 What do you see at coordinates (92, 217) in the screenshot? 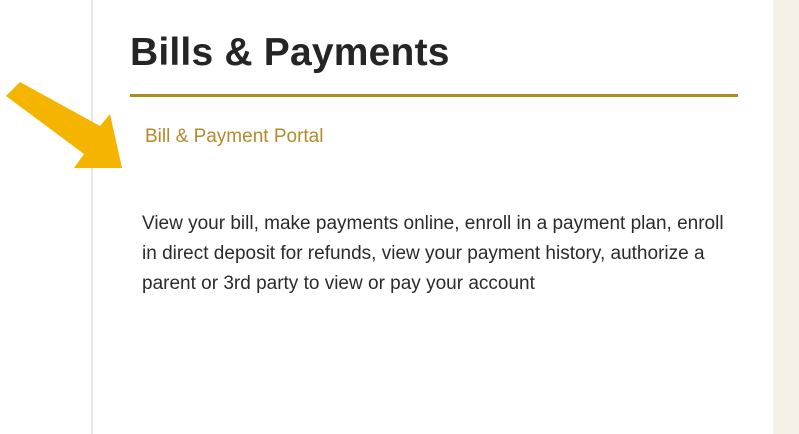
I see `left-divider` at bounding box center [92, 217].